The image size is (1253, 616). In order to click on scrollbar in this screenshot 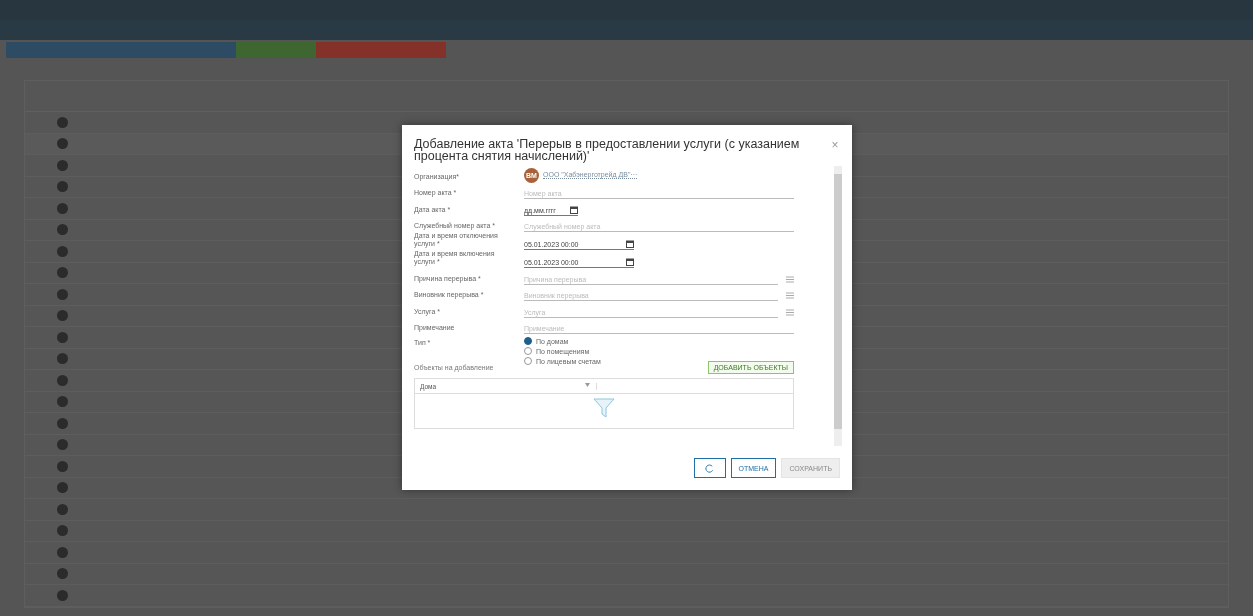, I will do `click(838, 306)`.